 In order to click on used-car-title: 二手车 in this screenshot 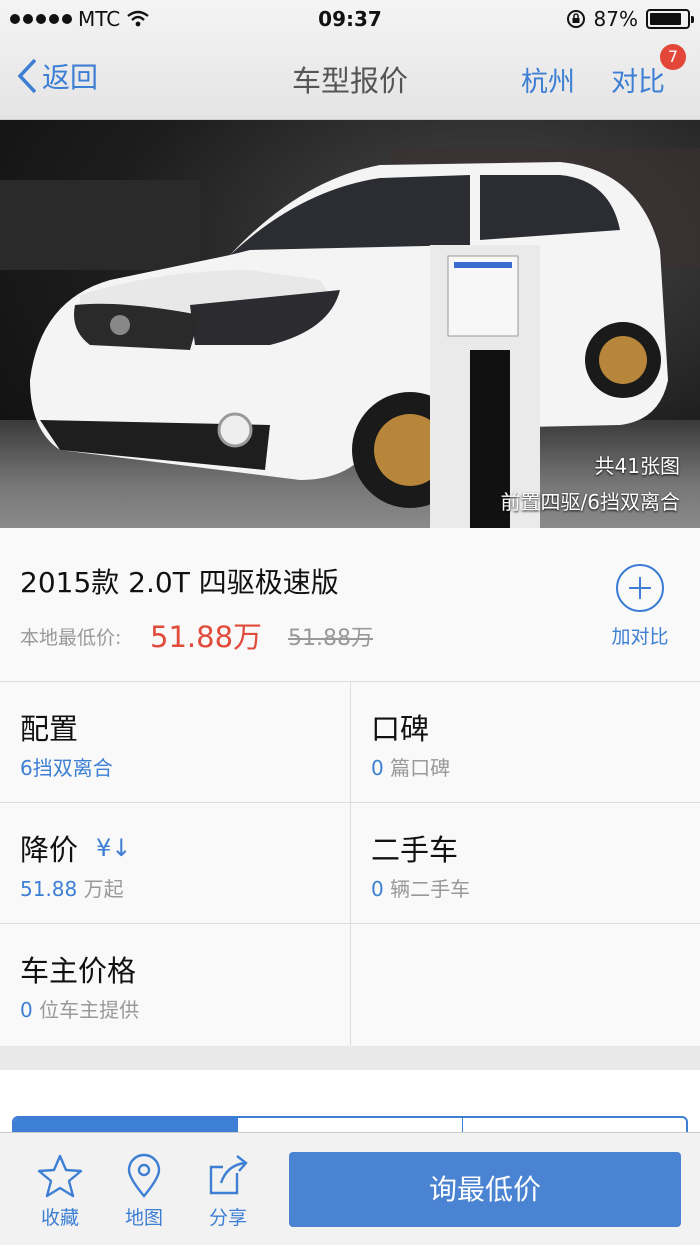, I will do `click(415, 850)`.